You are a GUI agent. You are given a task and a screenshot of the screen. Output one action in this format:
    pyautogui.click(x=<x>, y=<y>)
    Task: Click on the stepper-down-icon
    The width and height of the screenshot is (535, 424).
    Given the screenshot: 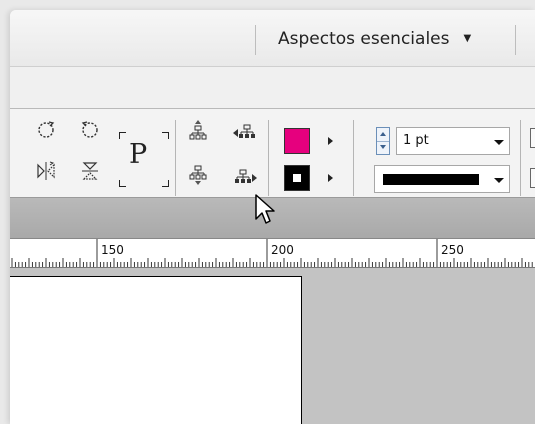 What is the action you would take?
    pyautogui.click(x=383, y=147)
    